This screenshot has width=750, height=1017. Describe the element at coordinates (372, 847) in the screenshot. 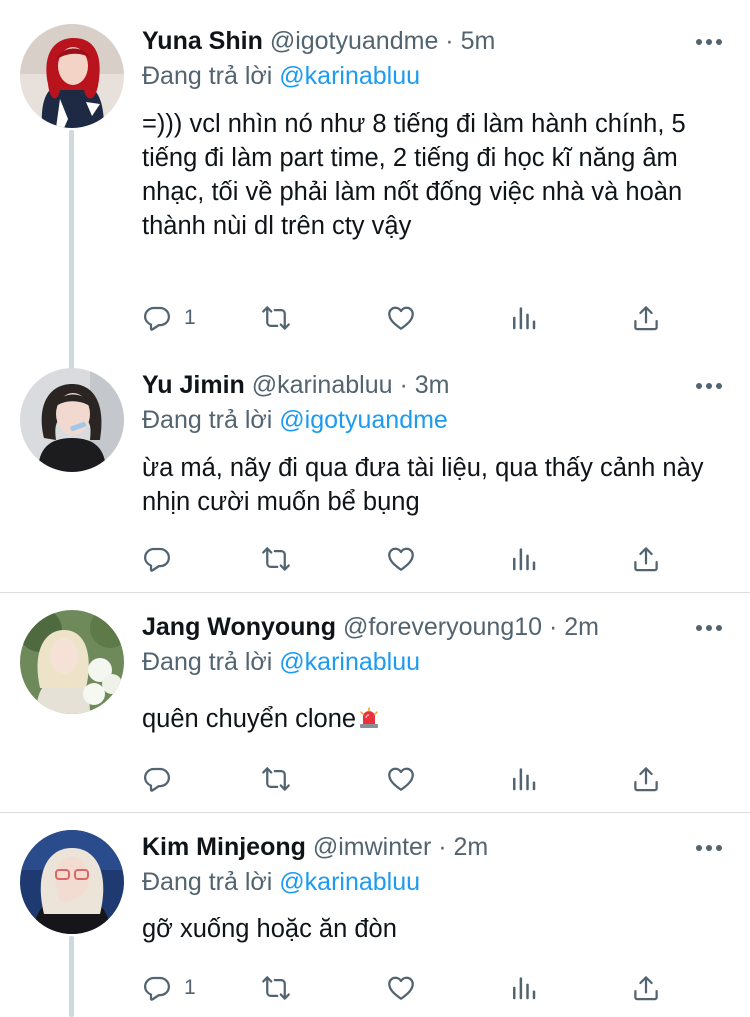

I see `username: @imwinter` at that location.